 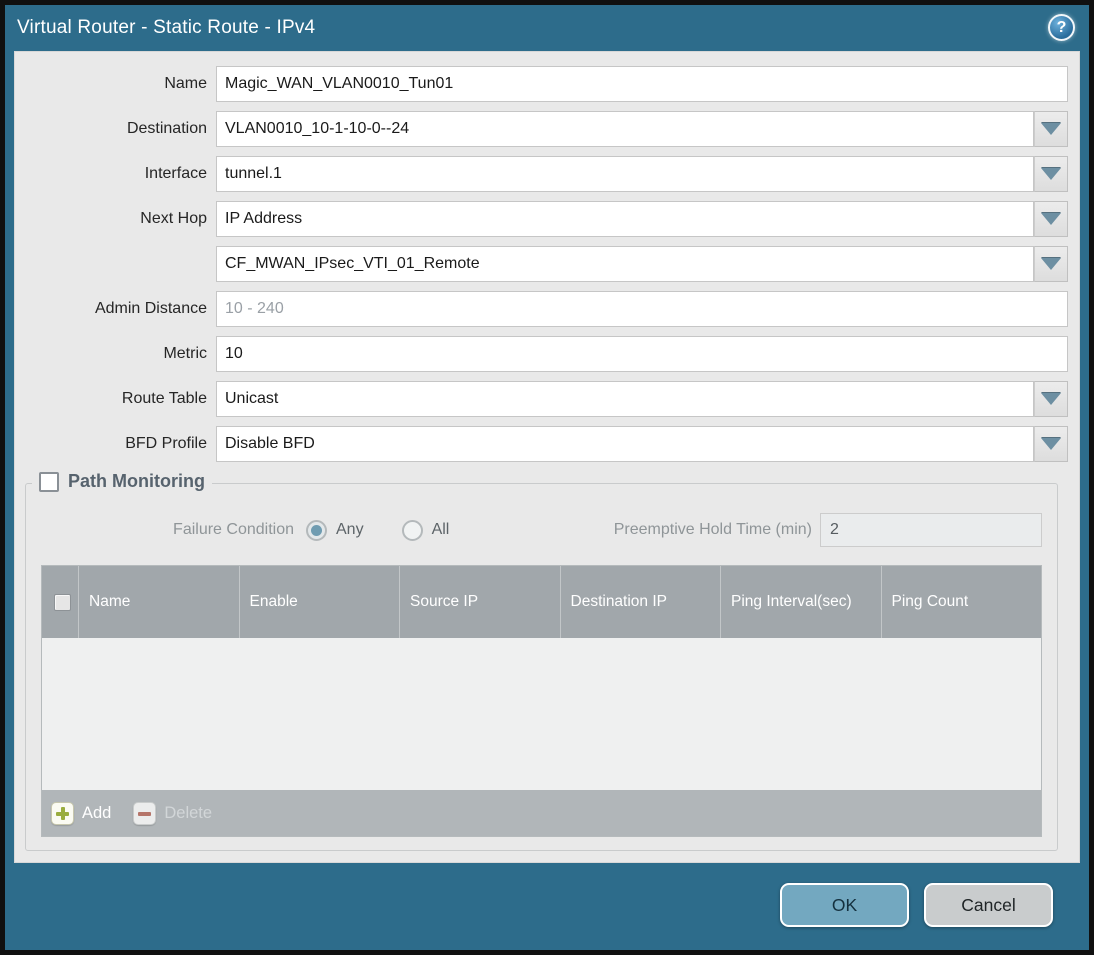 What do you see at coordinates (62, 813) in the screenshot?
I see `plus-icon` at bounding box center [62, 813].